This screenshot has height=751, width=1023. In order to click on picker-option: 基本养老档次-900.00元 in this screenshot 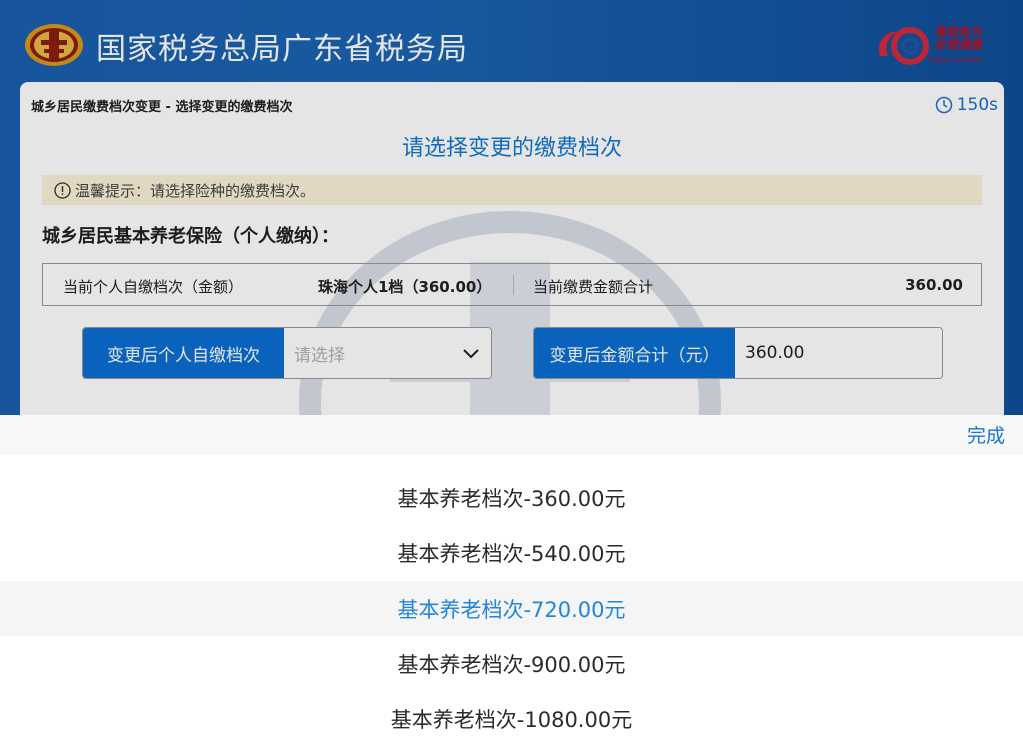, I will do `click(511, 663)`.